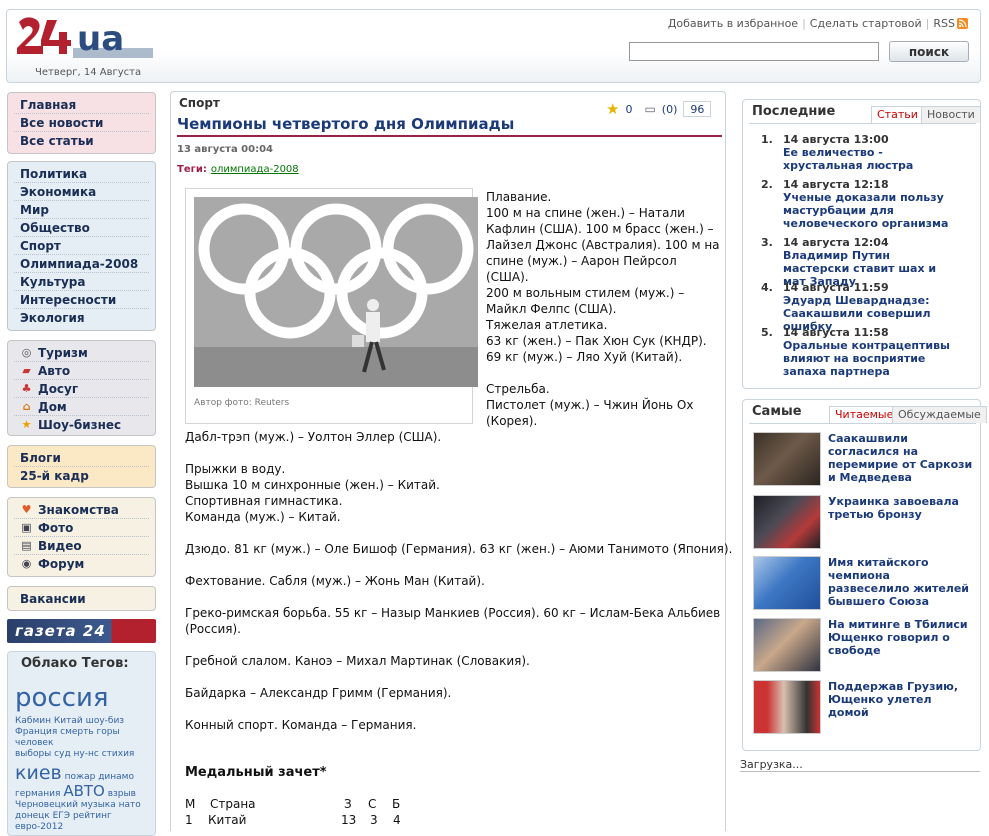 The width and height of the screenshot is (989, 836). I want to click on medal-table-title: Медальный зачет*, so click(256, 772).